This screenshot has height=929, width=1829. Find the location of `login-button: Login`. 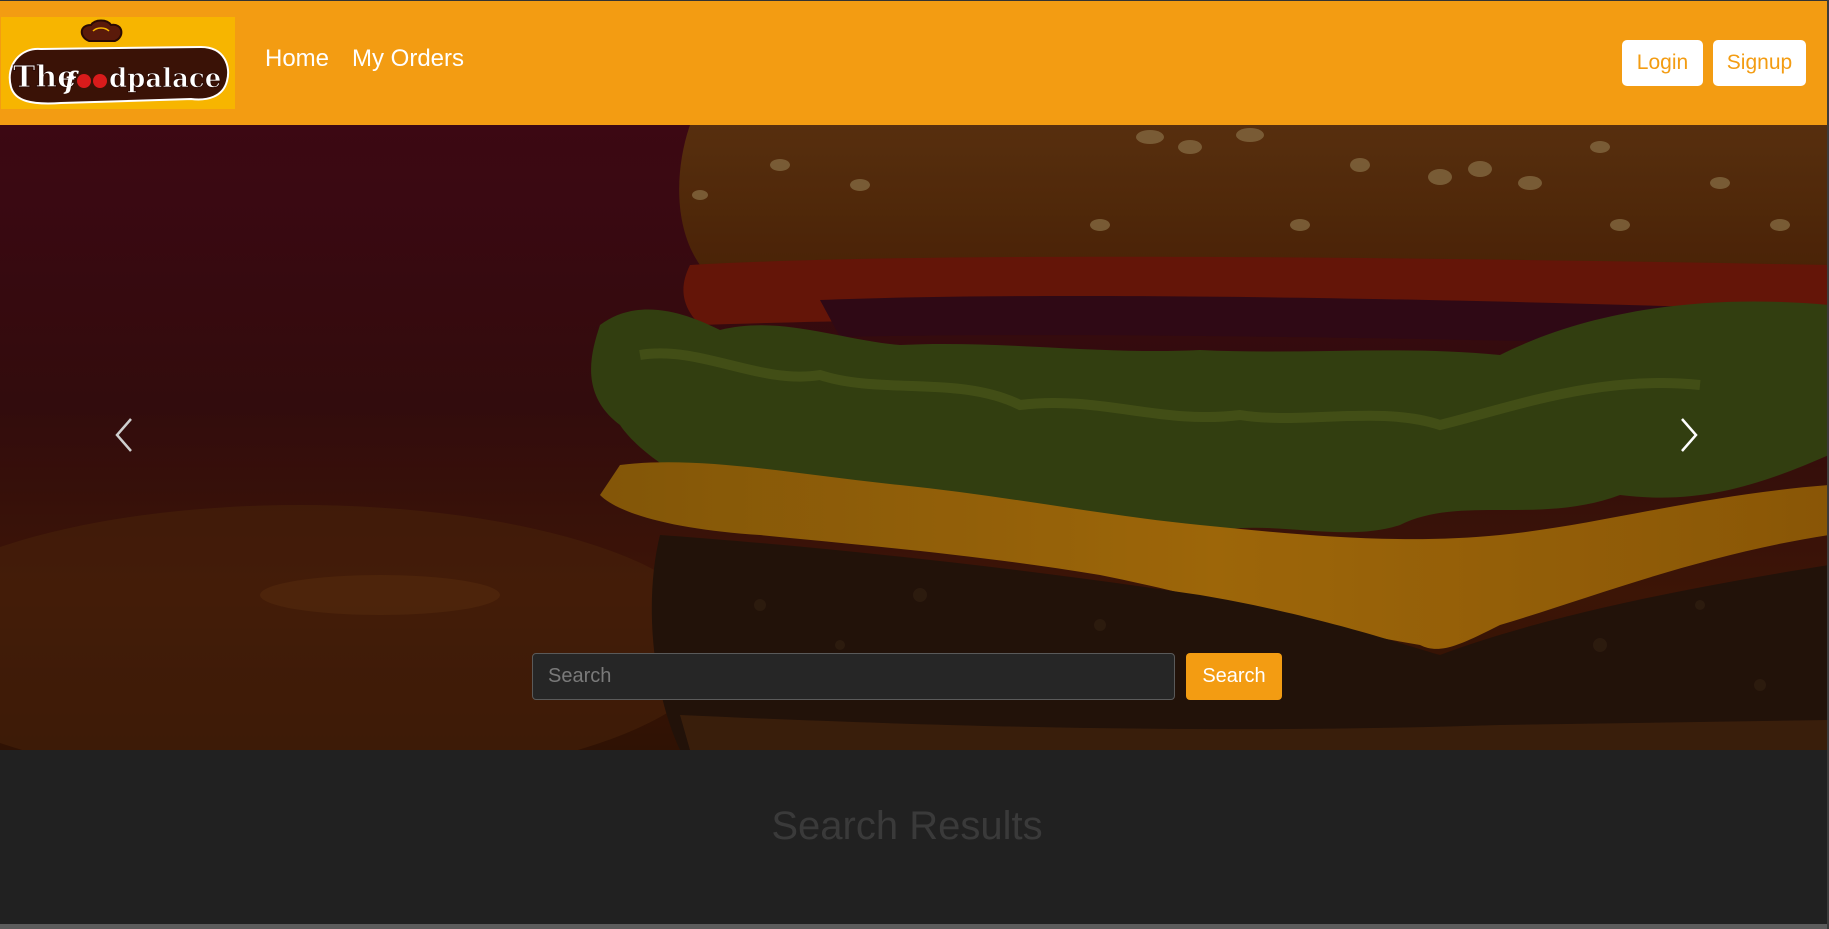

login-button: Login is located at coordinates (1662, 63).